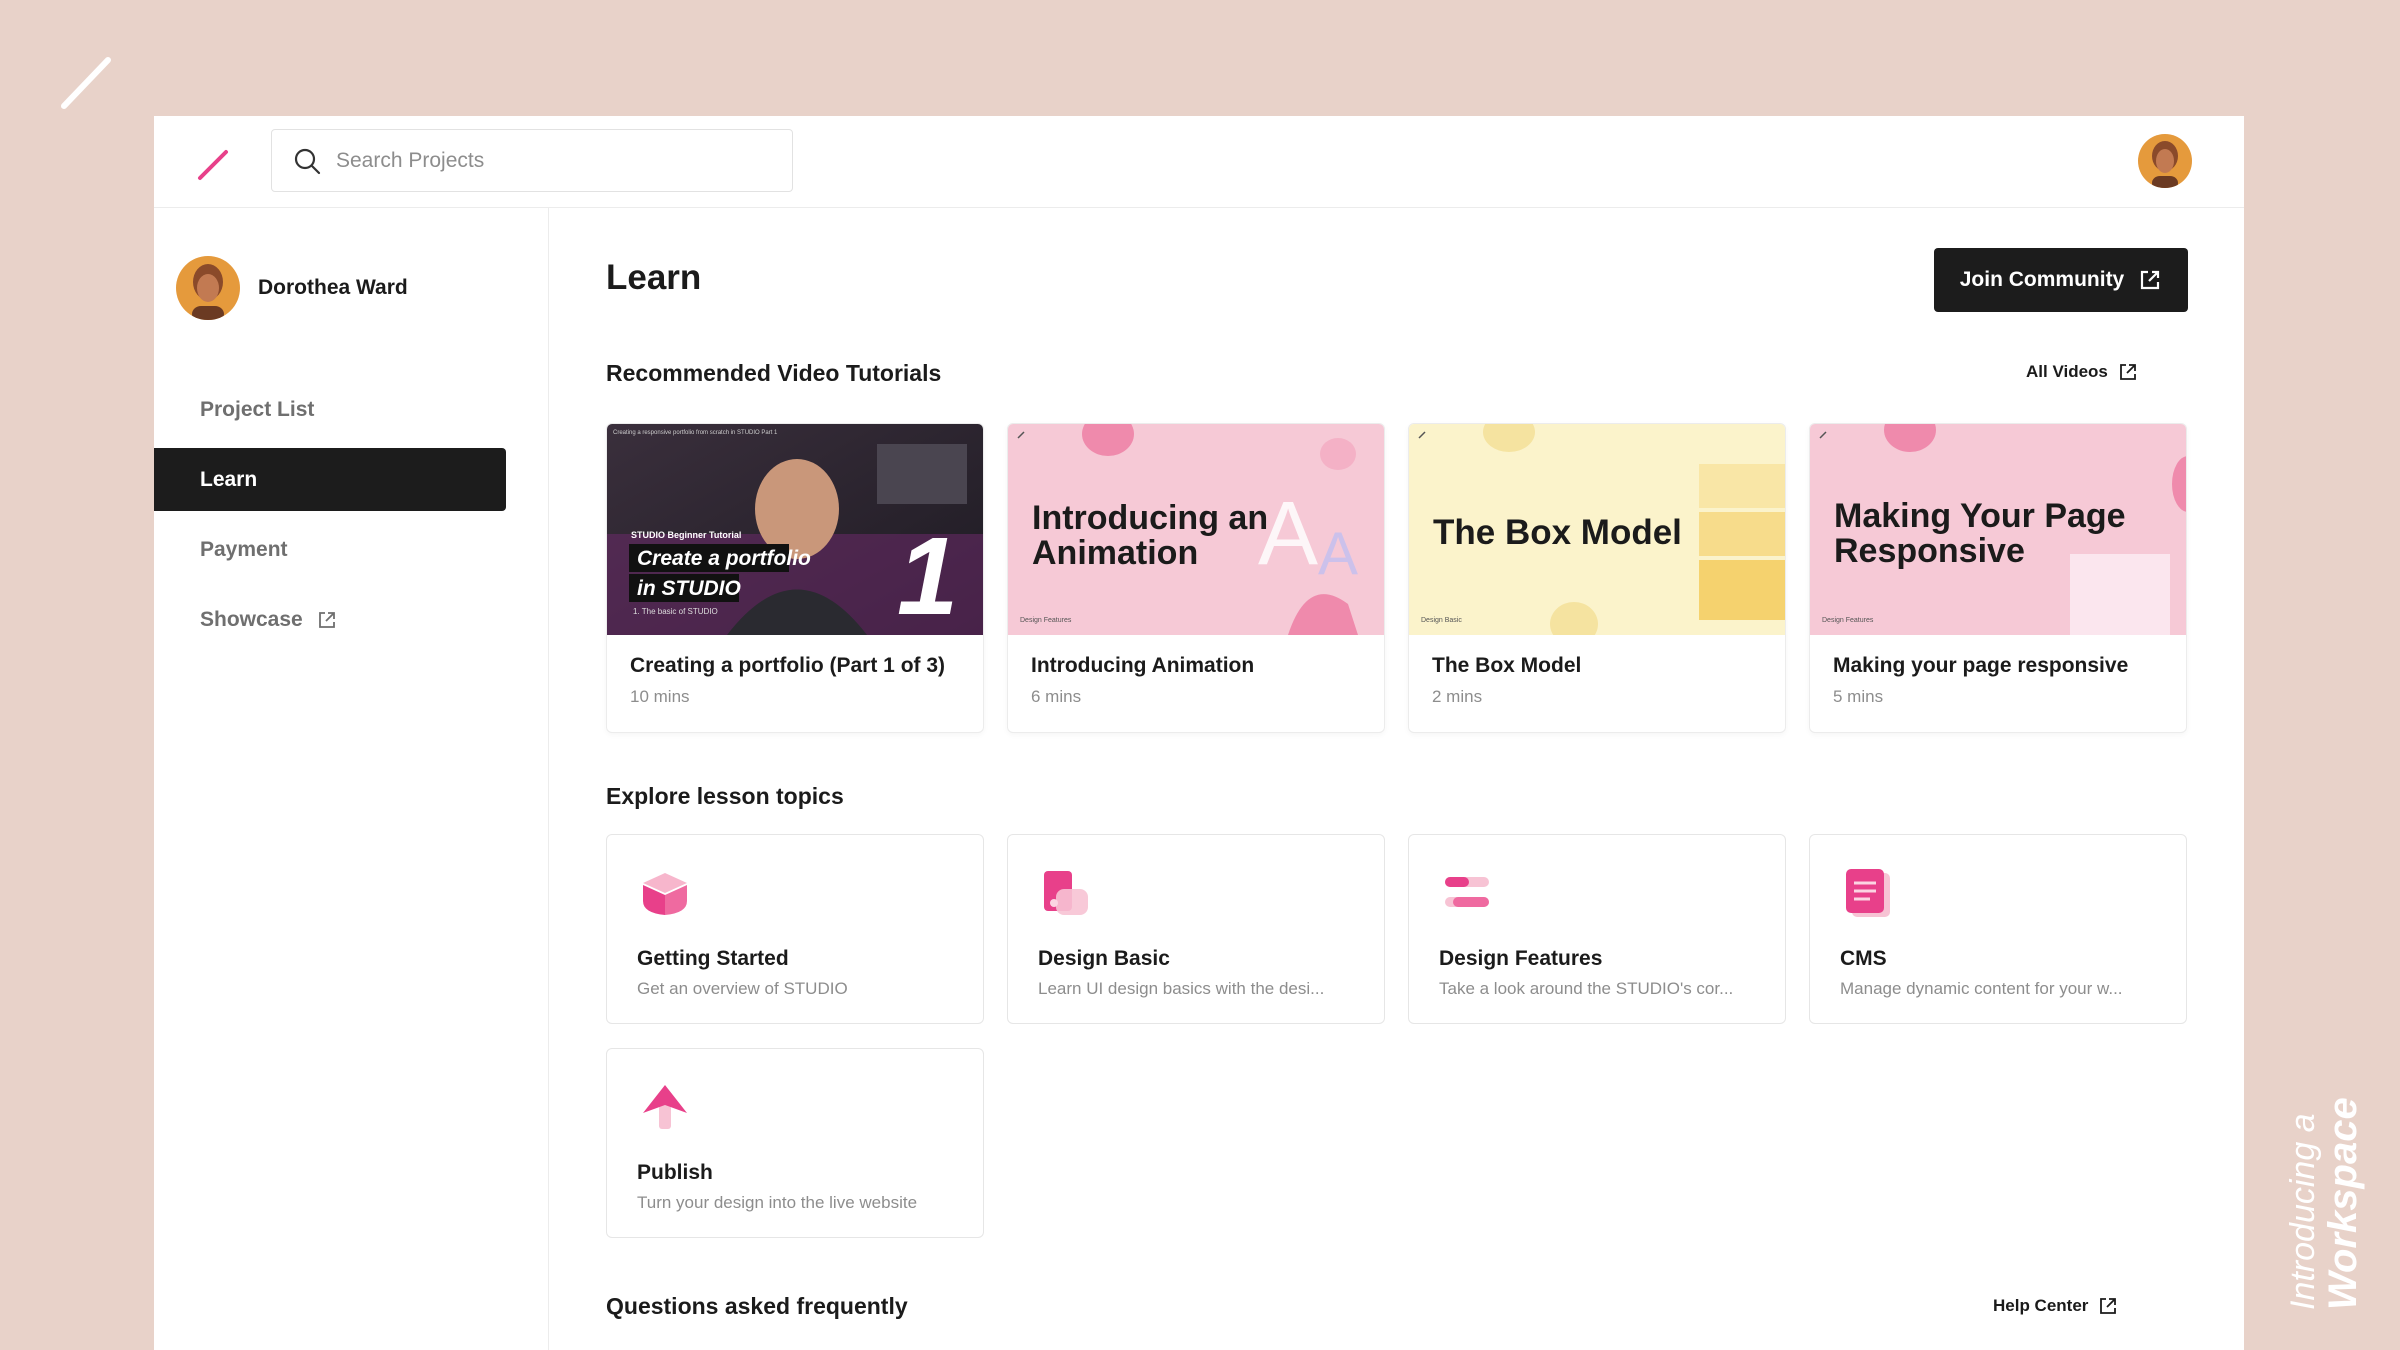 This screenshot has width=2400, height=1350. What do you see at coordinates (1863, 958) in the screenshot?
I see `topic-name: CMS` at bounding box center [1863, 958].